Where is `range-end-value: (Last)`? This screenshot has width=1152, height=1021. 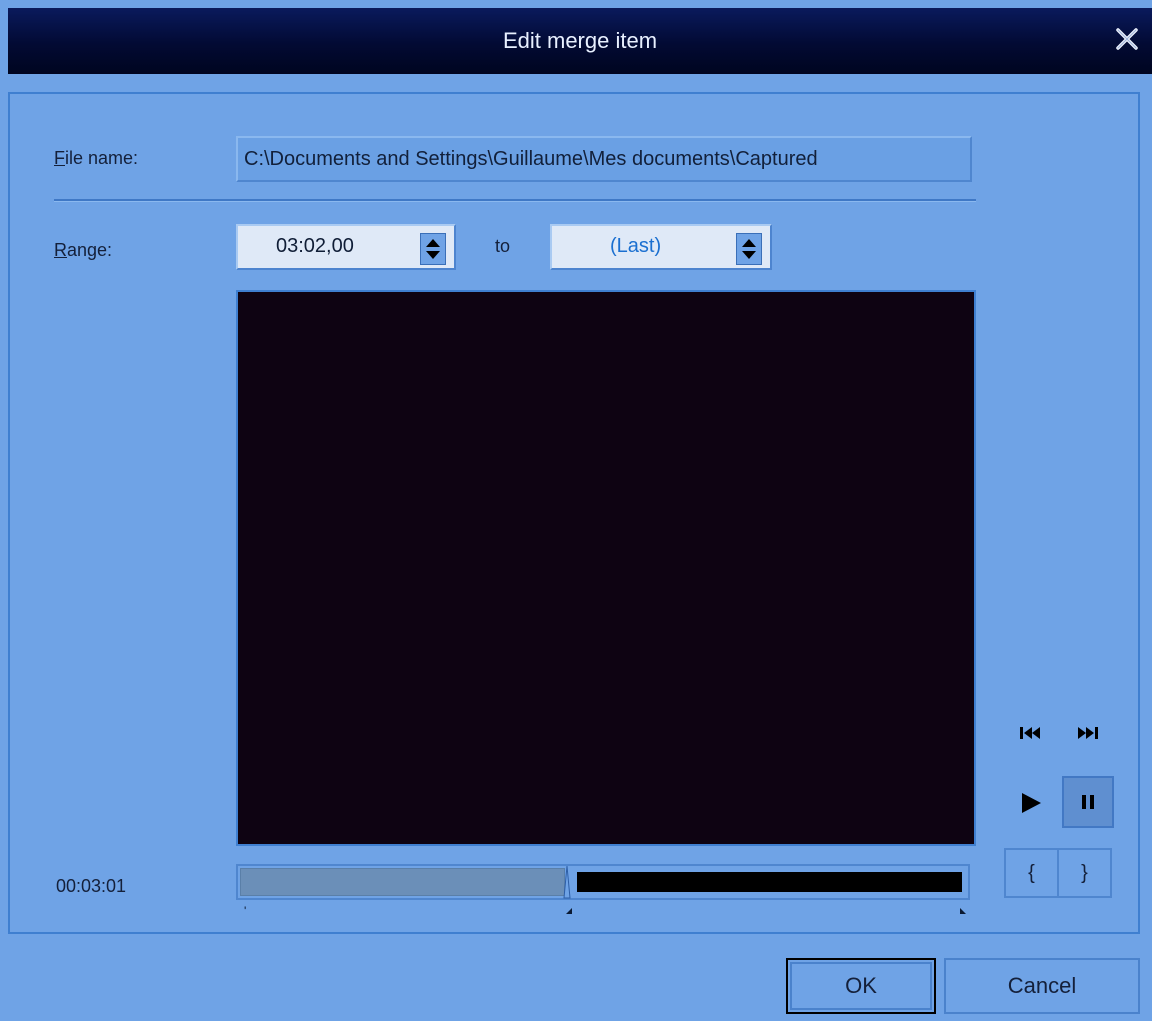
range-end-value: (Last) is located at coordinates (635, 247).